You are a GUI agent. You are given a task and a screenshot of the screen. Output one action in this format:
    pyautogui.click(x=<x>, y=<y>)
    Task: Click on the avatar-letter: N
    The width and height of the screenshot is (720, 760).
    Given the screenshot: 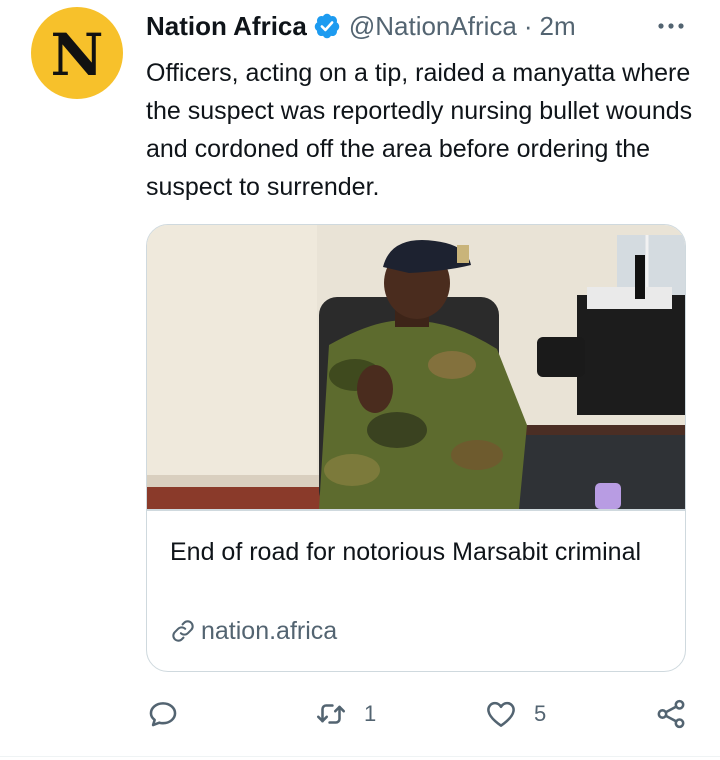 What is the action you would take?
    pyautogui.click(x=77, y=55)
    